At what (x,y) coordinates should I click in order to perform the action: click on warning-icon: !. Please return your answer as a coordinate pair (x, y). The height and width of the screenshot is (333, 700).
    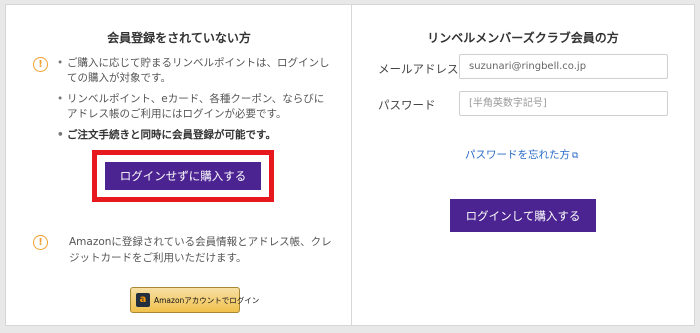
    Looking at the image, I should click on (40, 64).